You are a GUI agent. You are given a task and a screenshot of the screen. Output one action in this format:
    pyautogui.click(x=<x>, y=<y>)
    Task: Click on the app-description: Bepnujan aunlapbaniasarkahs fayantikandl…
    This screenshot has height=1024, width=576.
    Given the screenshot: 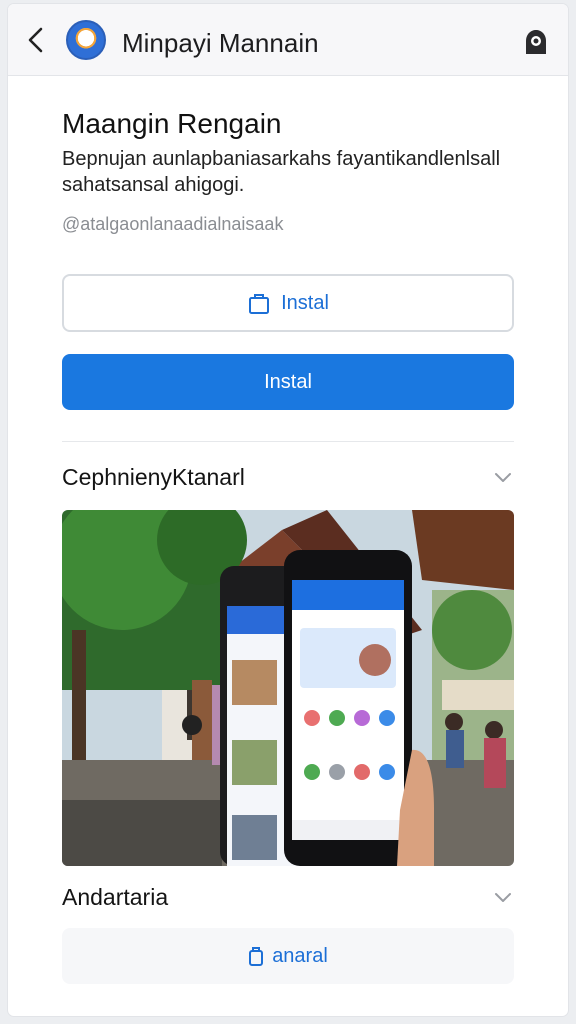 What is the action you would take?
    pyautogui.click(x=281, y=172)
    